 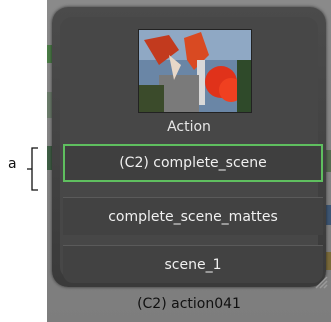 What do you see at coordinates (193, 163) in the screenshot?
I see `node-output-item-complete-scene: (C2) complete_scene` at bounding box center [193, 163].